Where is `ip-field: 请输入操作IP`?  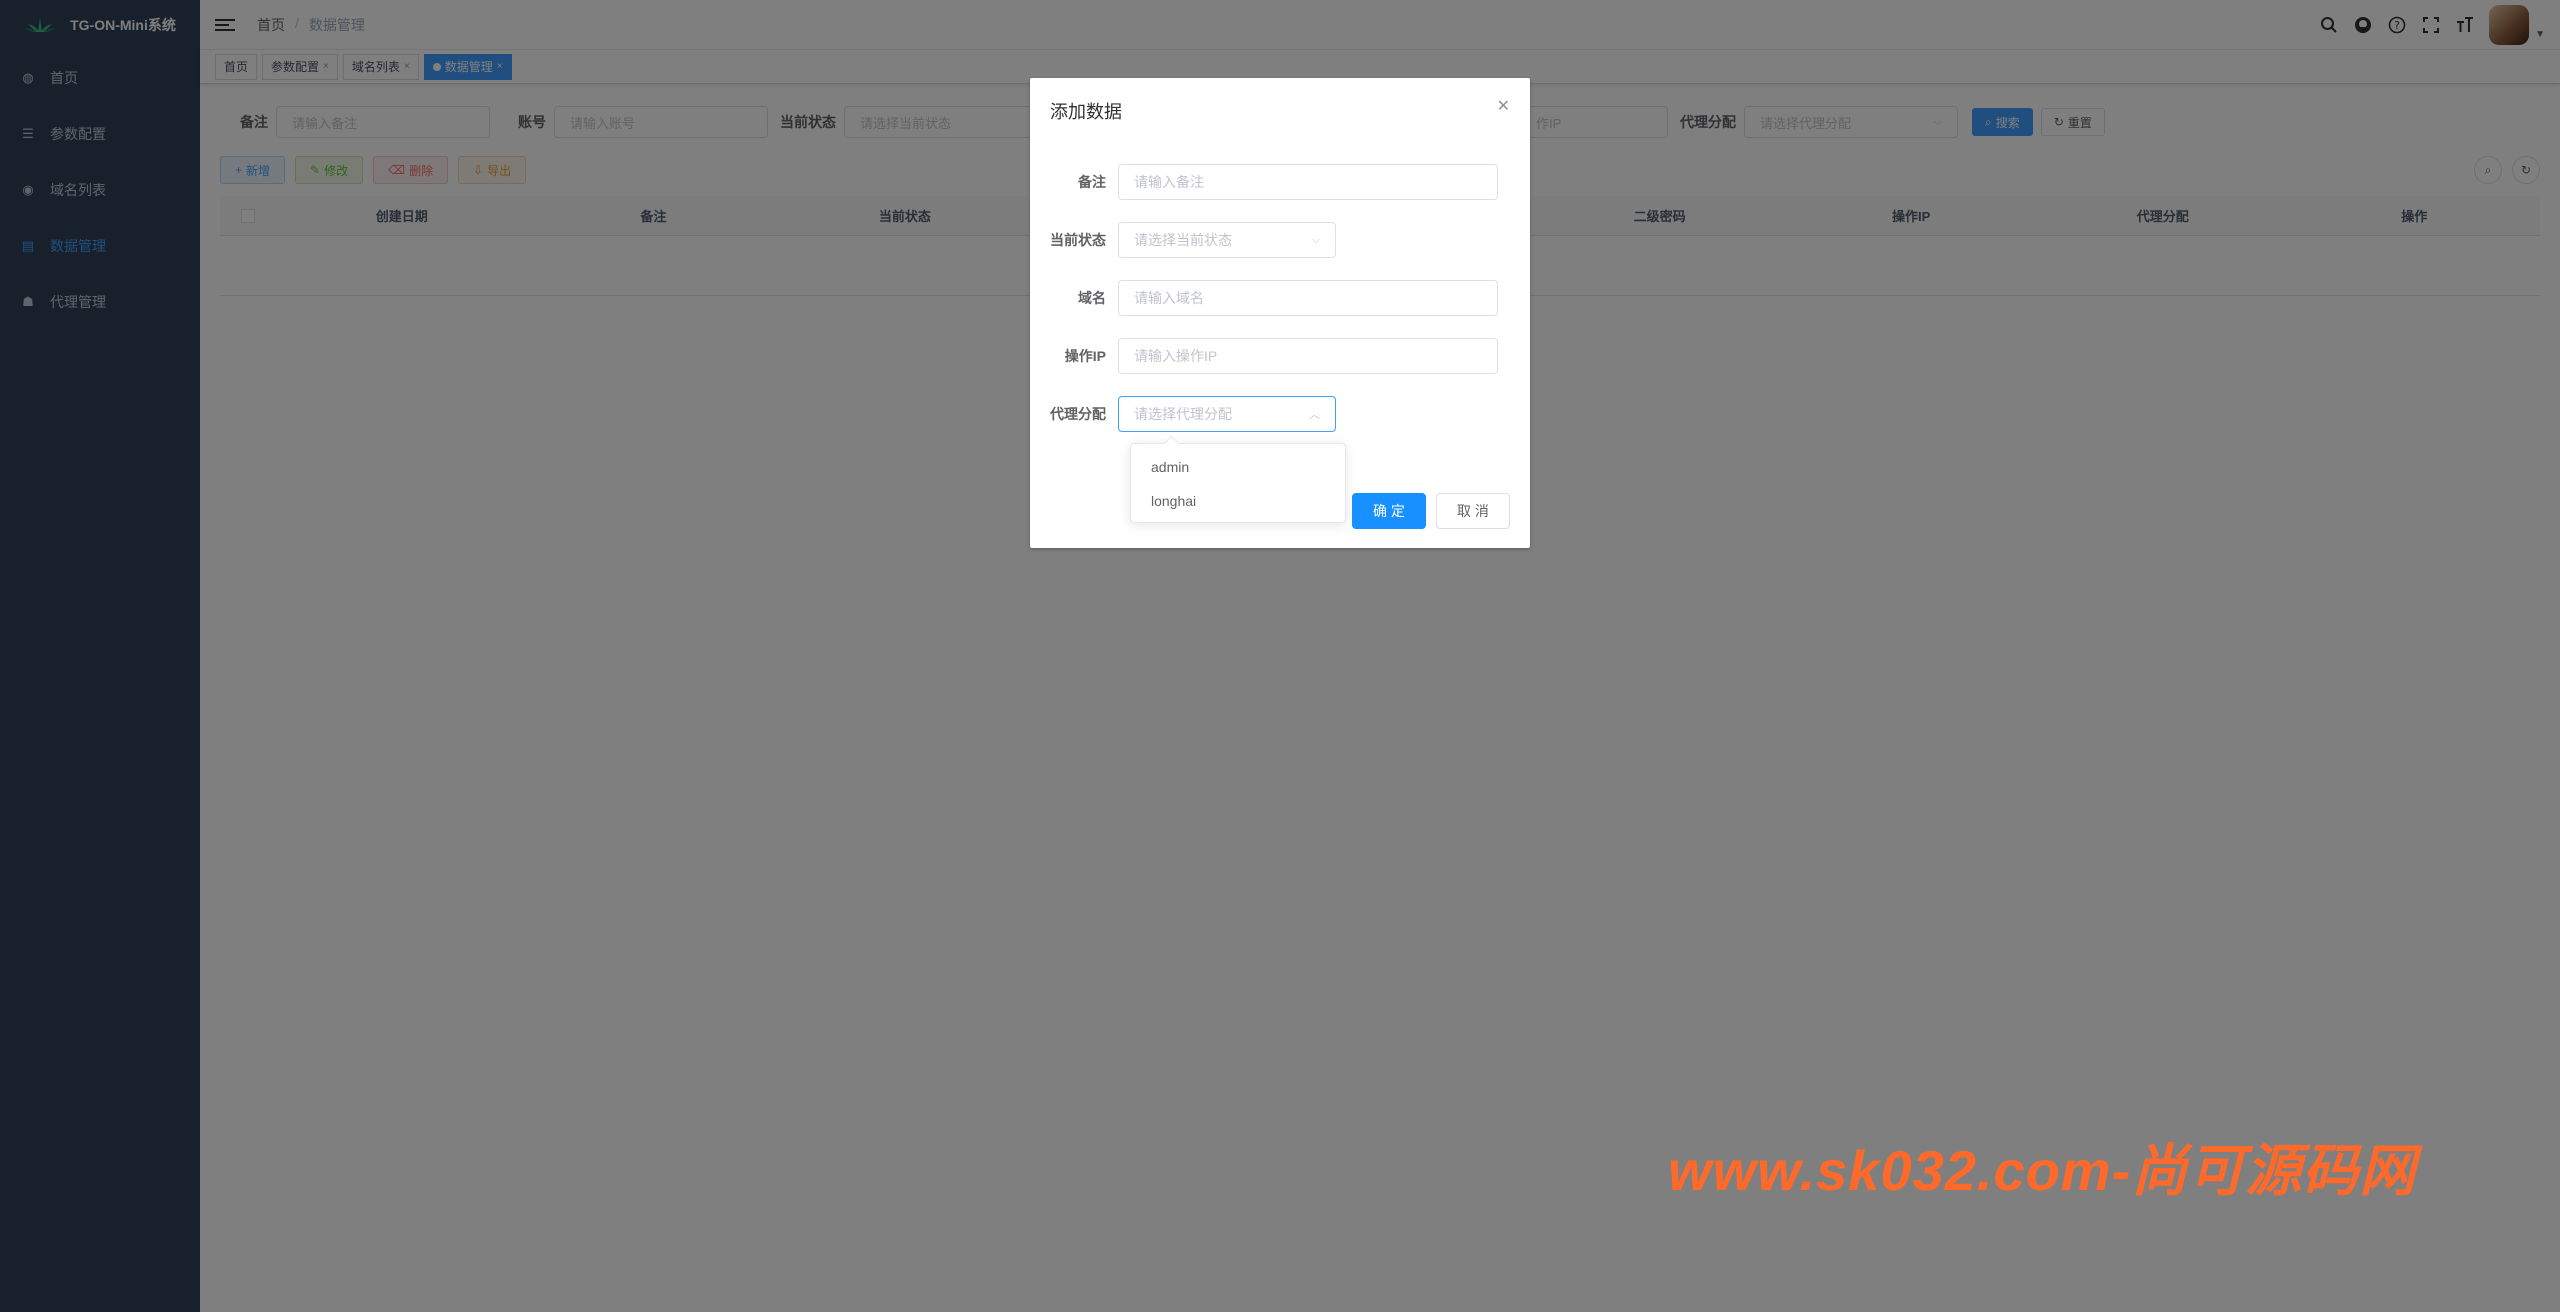
ip-field: 请输入操作IP is located at coordinates (1308, 356).